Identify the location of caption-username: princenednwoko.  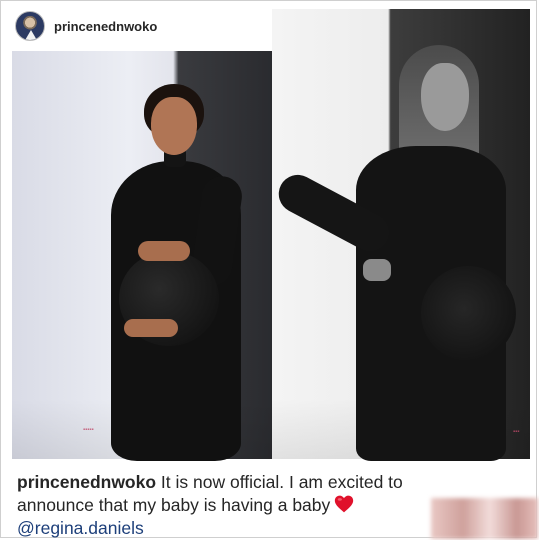
(86, 482).